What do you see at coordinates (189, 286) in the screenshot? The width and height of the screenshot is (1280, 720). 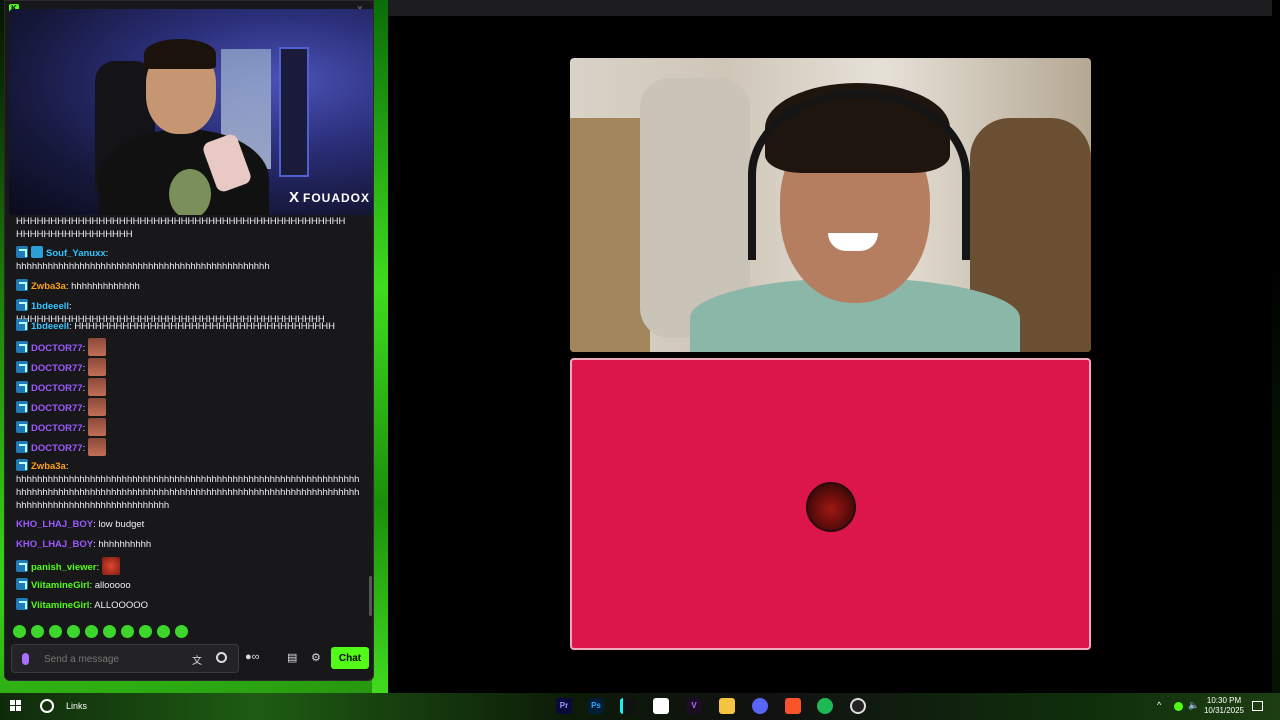 I see `chat-message: Zwba3a: hhhhhhhhhhhhh` at bounding box center [189, 286].